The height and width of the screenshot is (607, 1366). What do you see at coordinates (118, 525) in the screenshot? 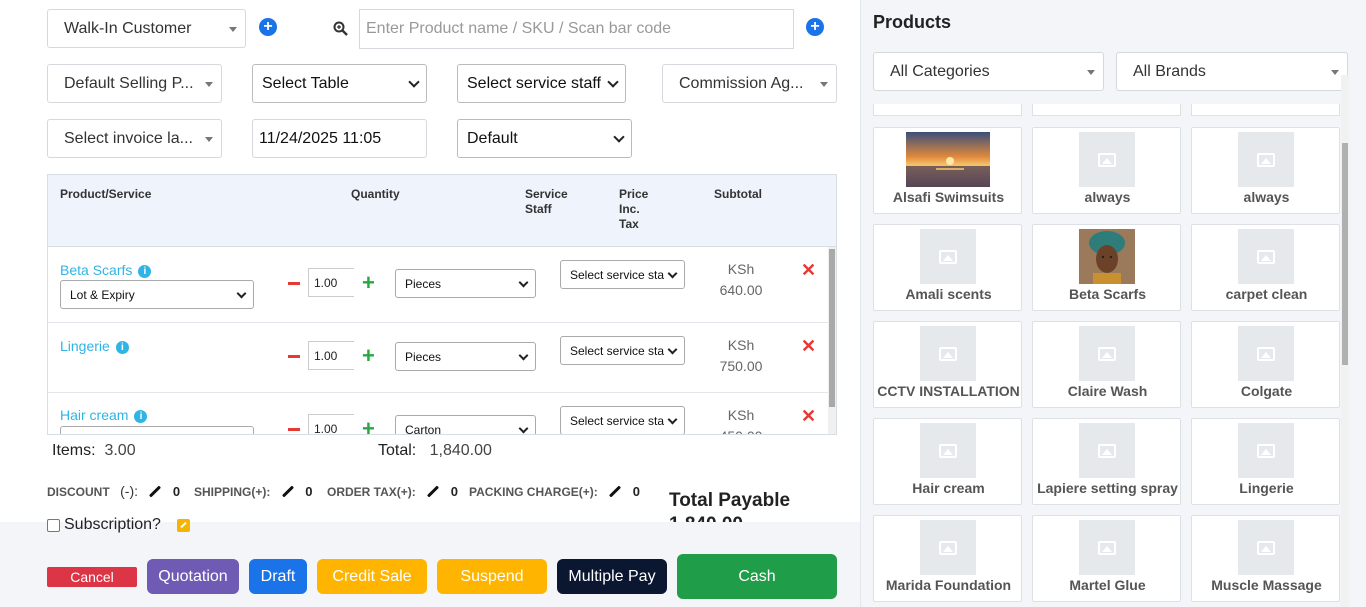
I see `subscription-option: Subscription?` at bounding box center [118, 525].